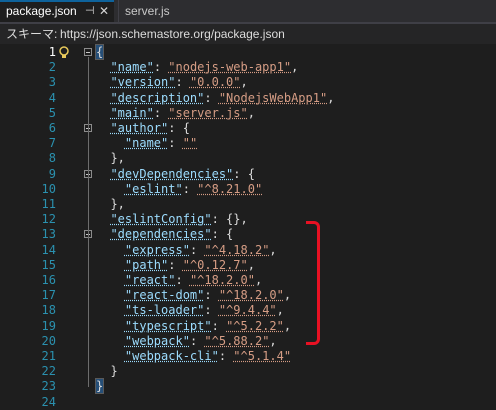 This screenshot has height=410, width=496. I want to click on json-brace: }, so click(99, 386).